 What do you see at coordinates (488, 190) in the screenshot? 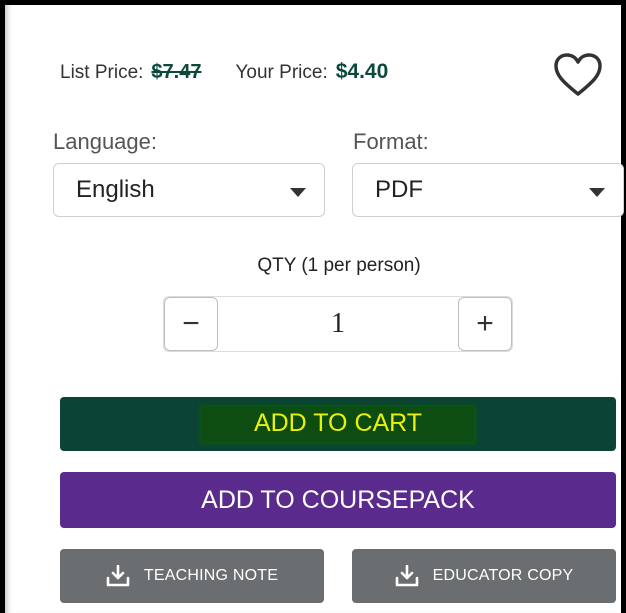
I see `format-select: PDF` at bounding box center [488, 190].